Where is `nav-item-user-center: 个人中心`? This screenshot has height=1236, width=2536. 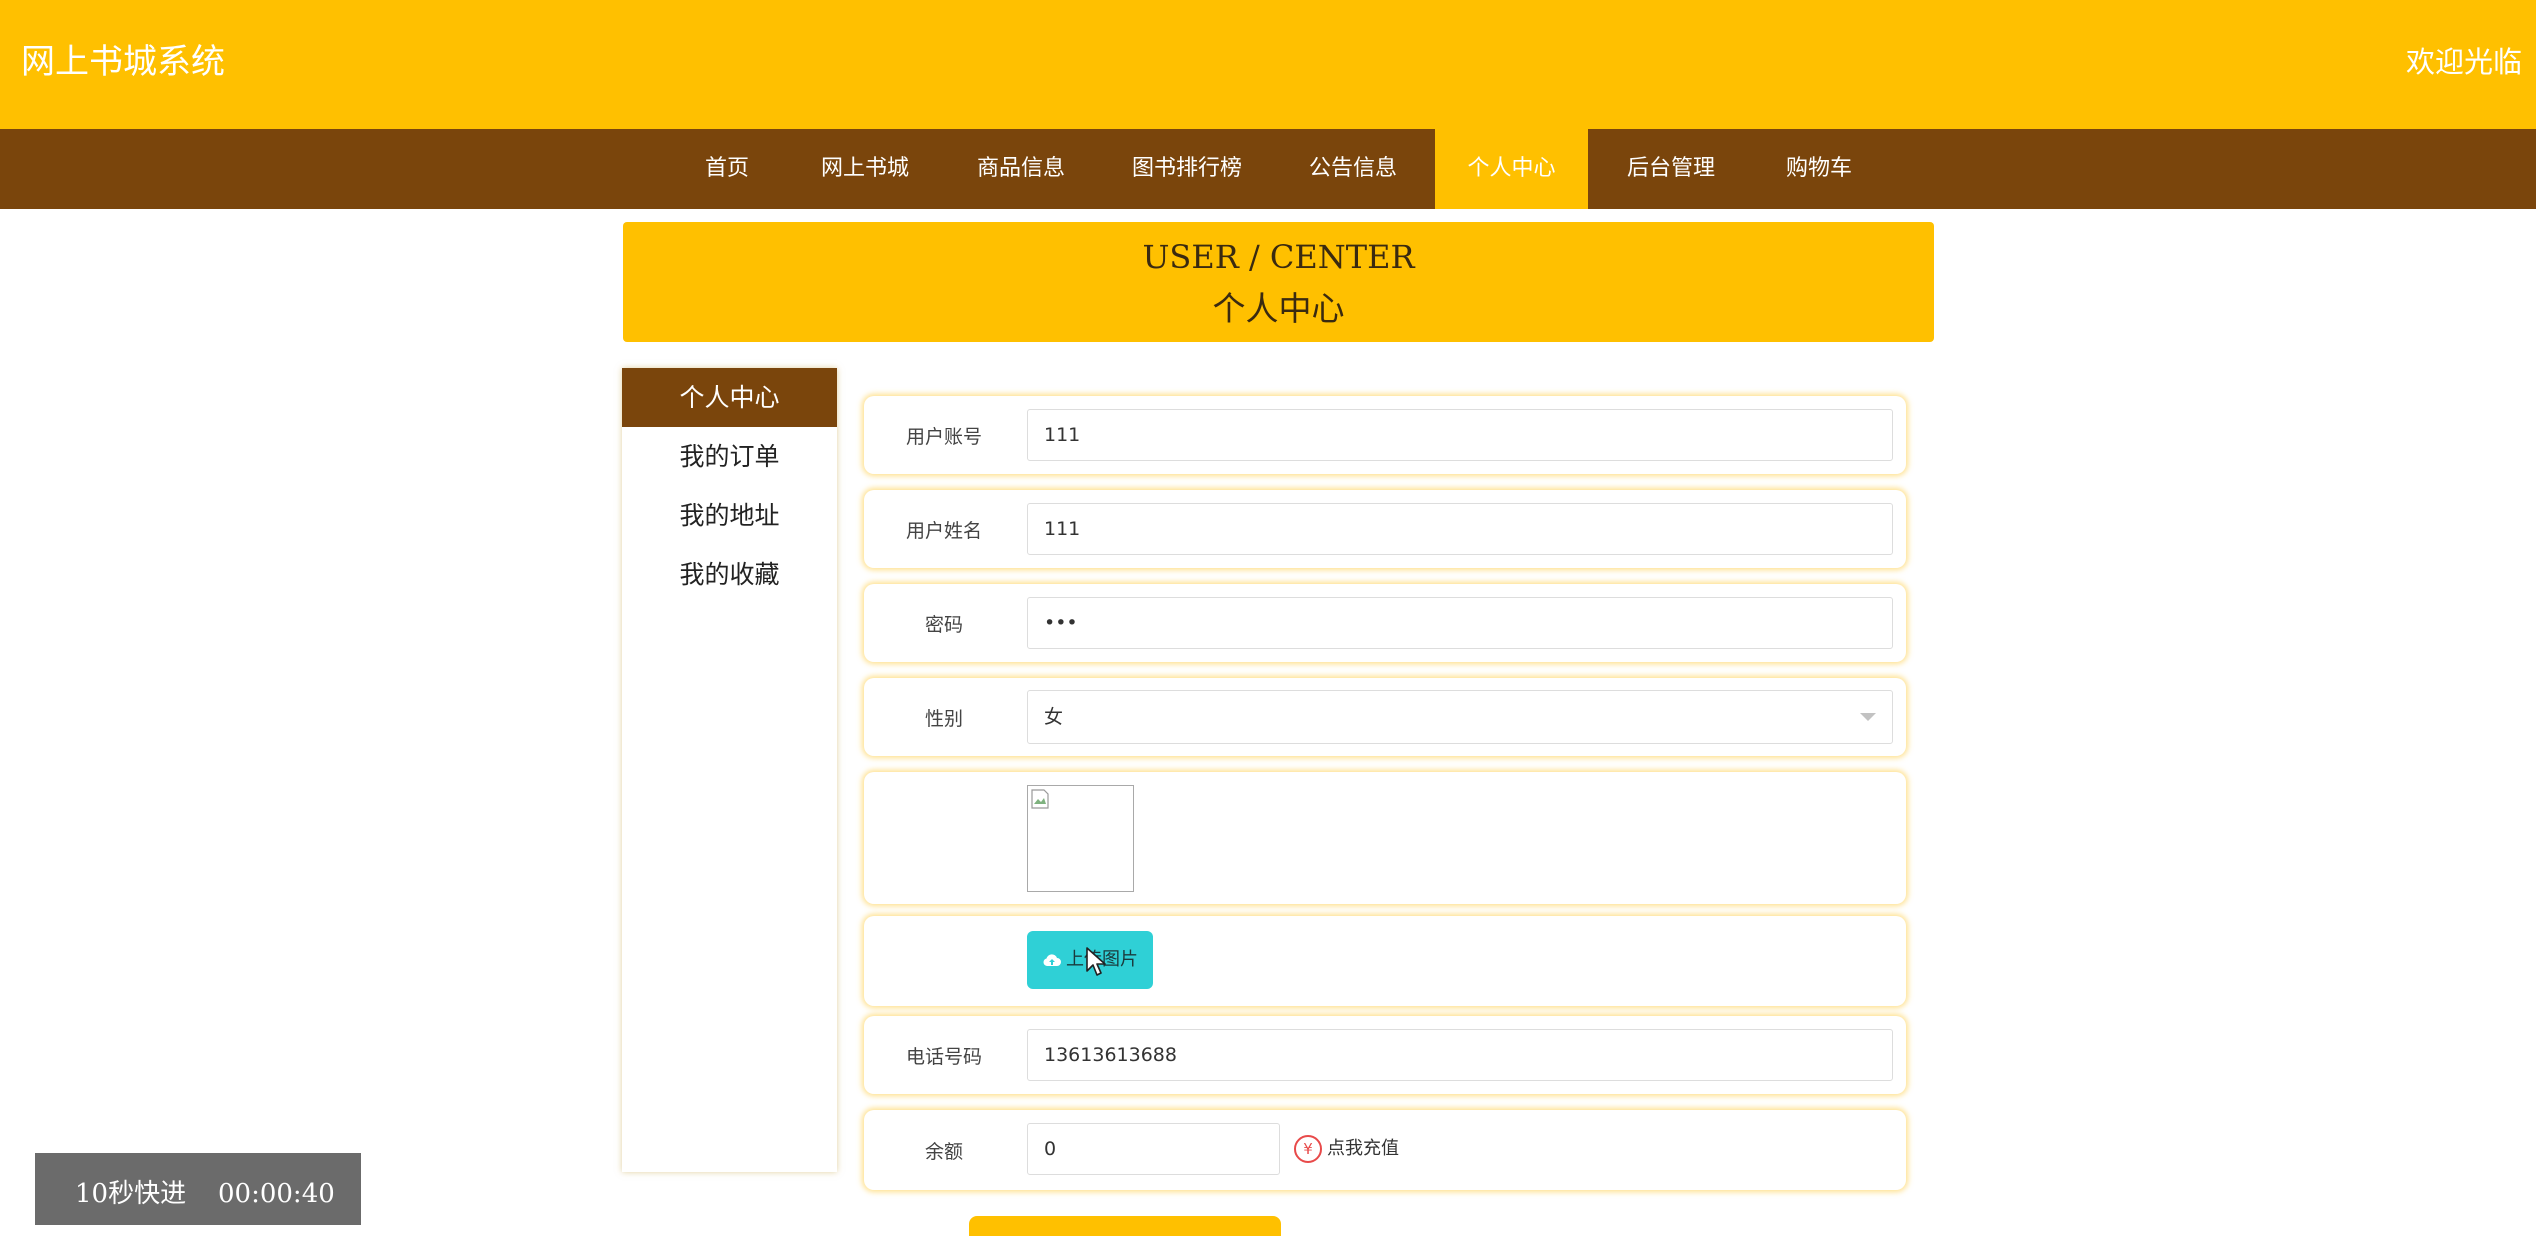 nav-item-user-center: 个人中心 is located at coordinates (1511, 169).